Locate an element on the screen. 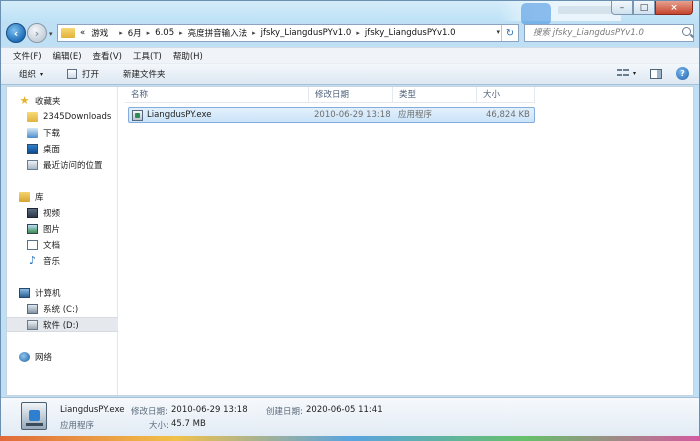 The height and width of the screenshot is (441, 700). breadcrumb-item-june: 6月 is located at coordinates (135, 33).